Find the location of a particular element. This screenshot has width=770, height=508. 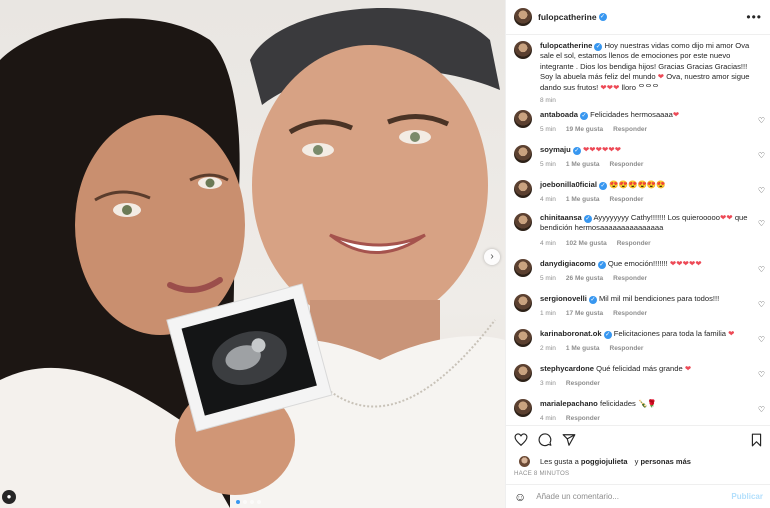

publish-button: Publicar is located at coordinates (747, 496).